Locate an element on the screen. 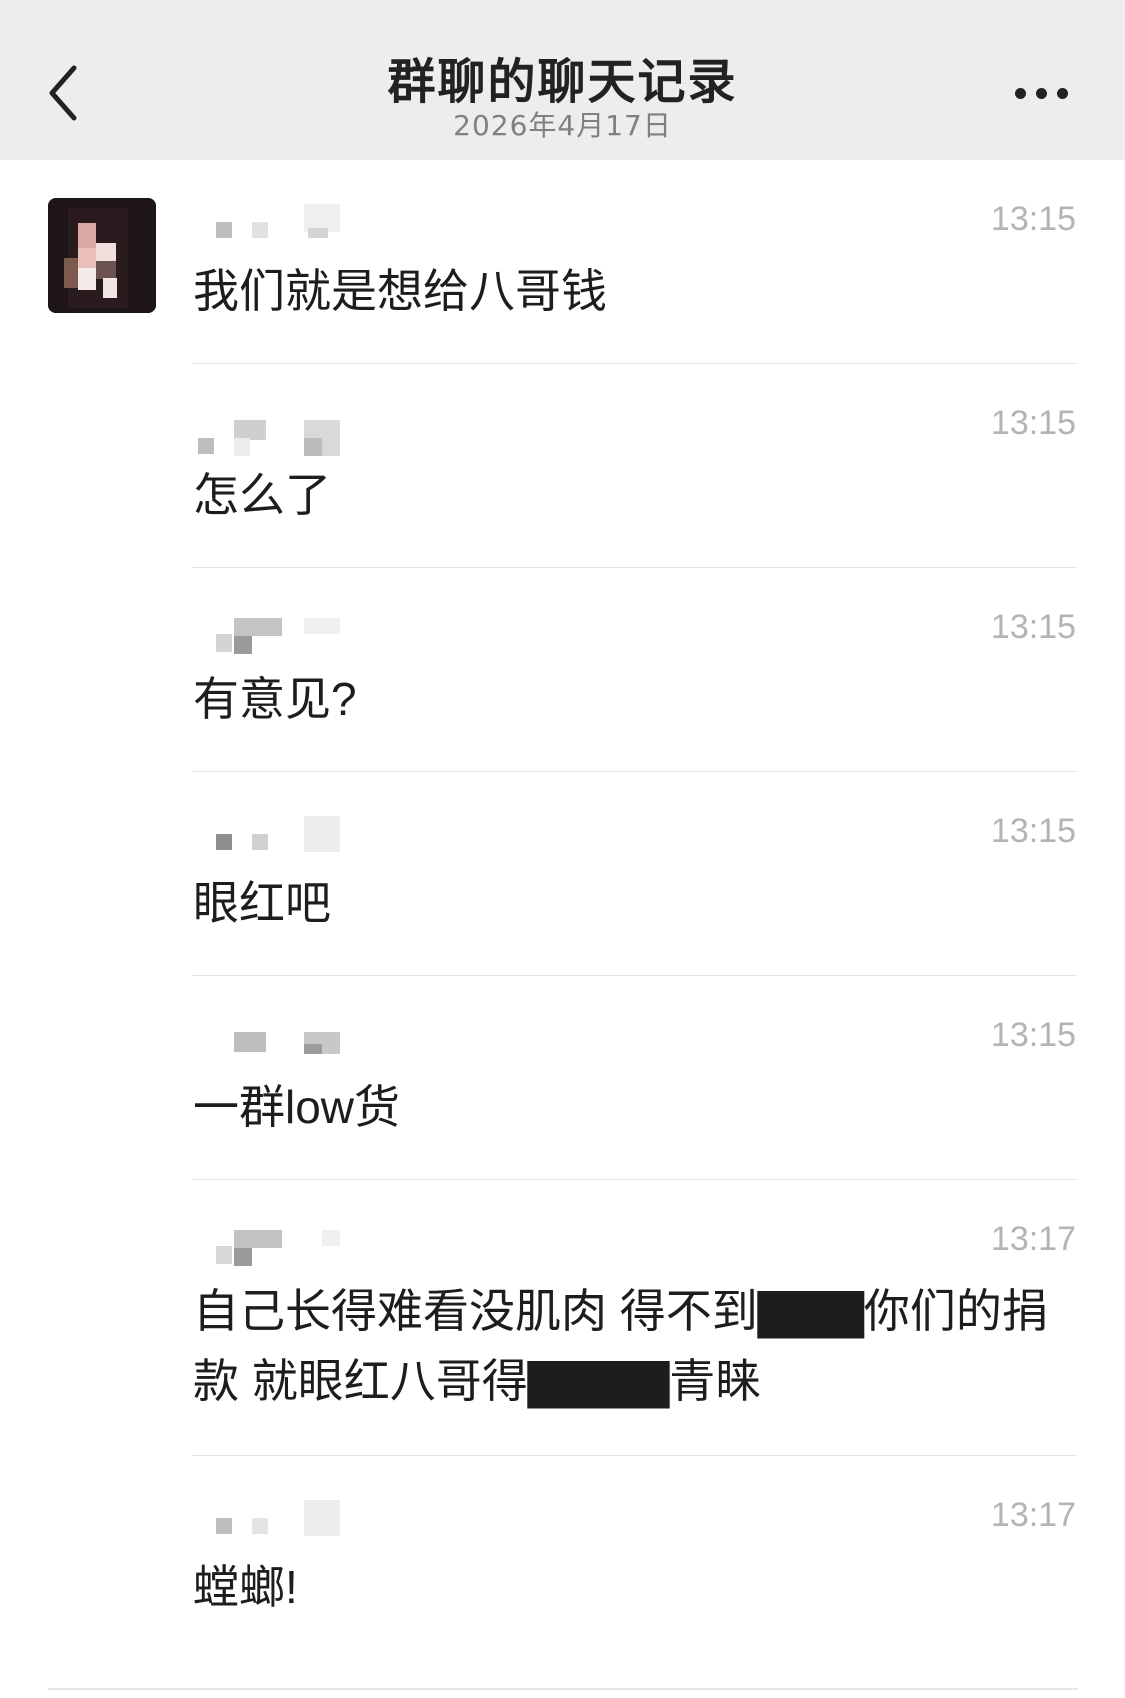  chat-date: 2026年4月17日 is located at coordinates (562, 125).